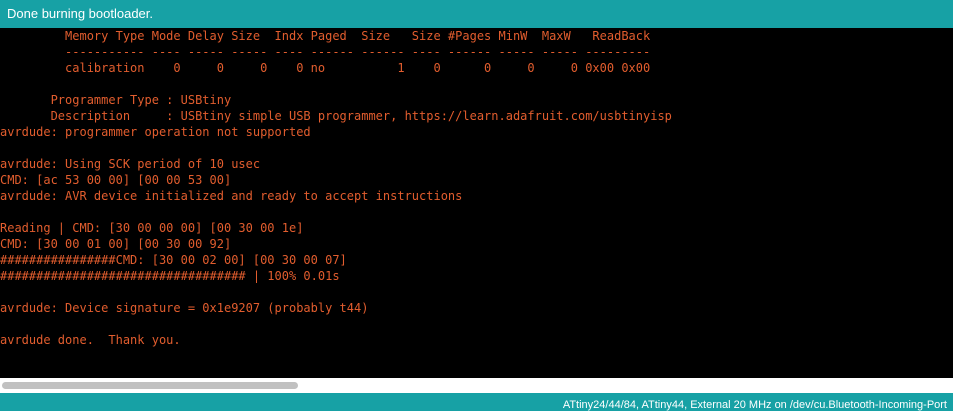  What do you see at coordinates (476, 14) in the screenshot?
I see `status-header: Done burning bootloader.` at bounding box center [476, 14].